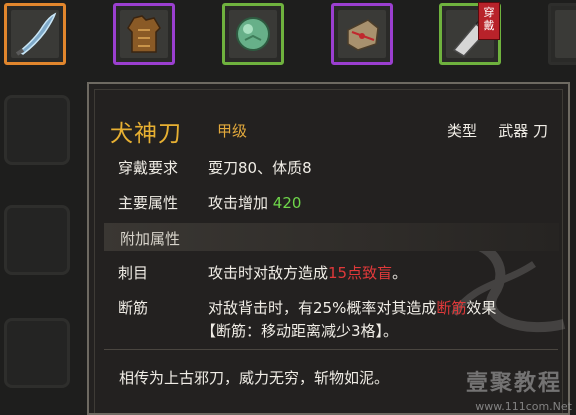 This screenshot has height=415, width=576. I want to click on effect-blind-value: 攻击时对敌方造成15点致盲。, so click(307, 272).